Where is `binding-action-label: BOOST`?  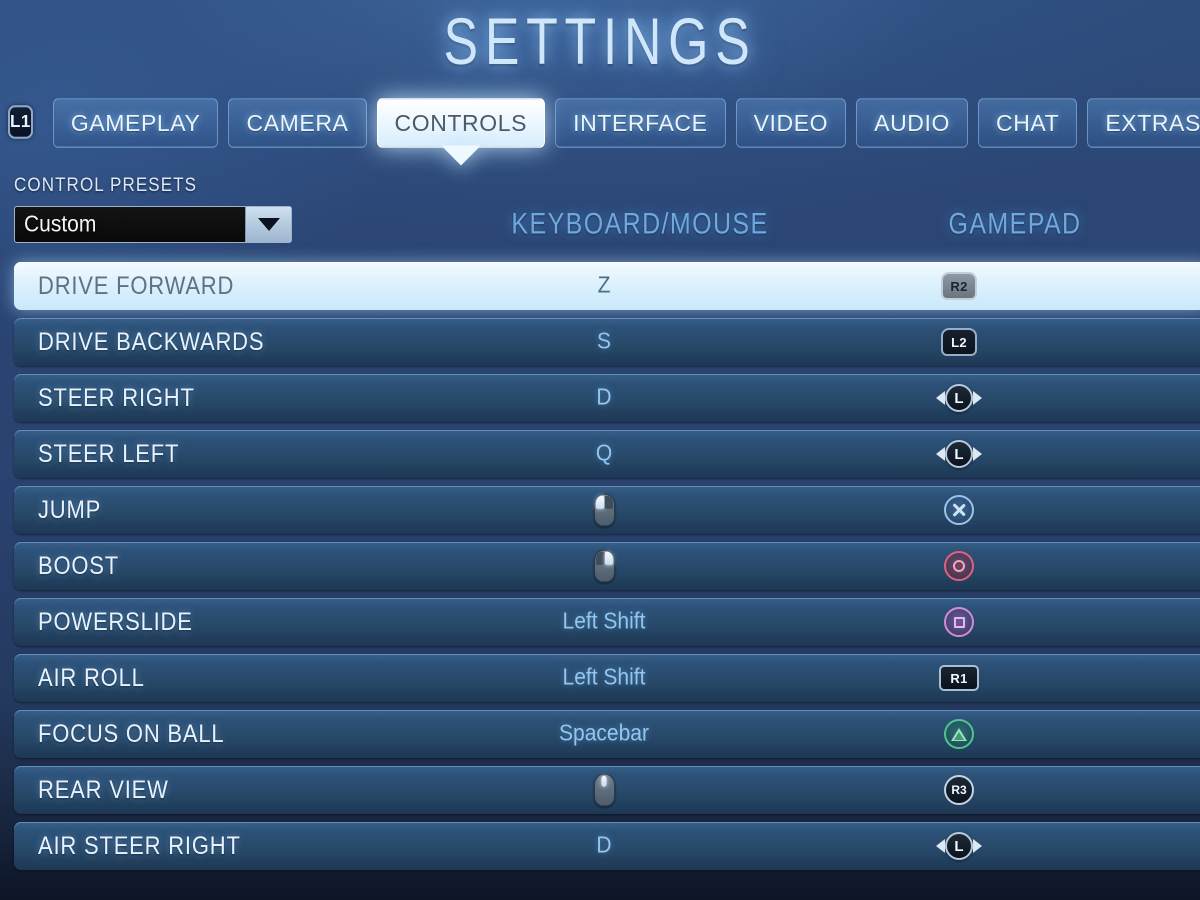 binding-action-label: BOOST is located at coordinates (79, 565).